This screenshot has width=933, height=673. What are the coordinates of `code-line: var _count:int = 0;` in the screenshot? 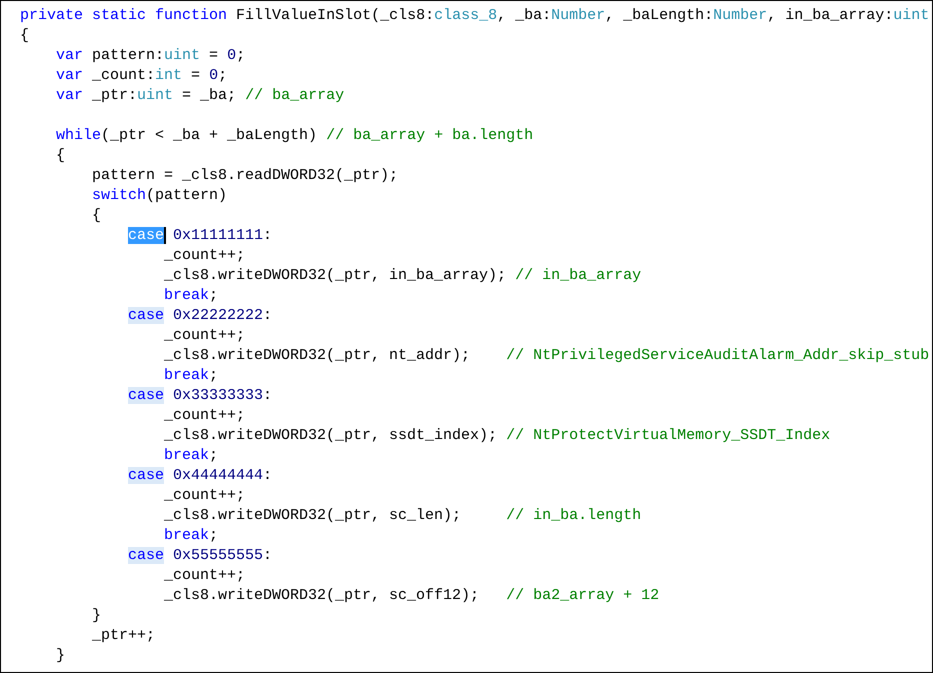 It's located at (142, 75).